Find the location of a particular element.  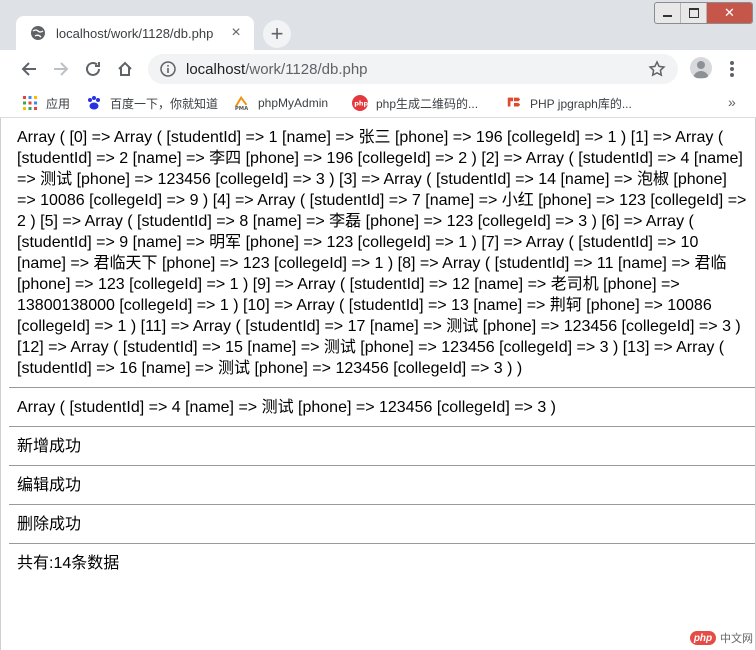

php-red-icon: php is located at coordinates (360, 103).